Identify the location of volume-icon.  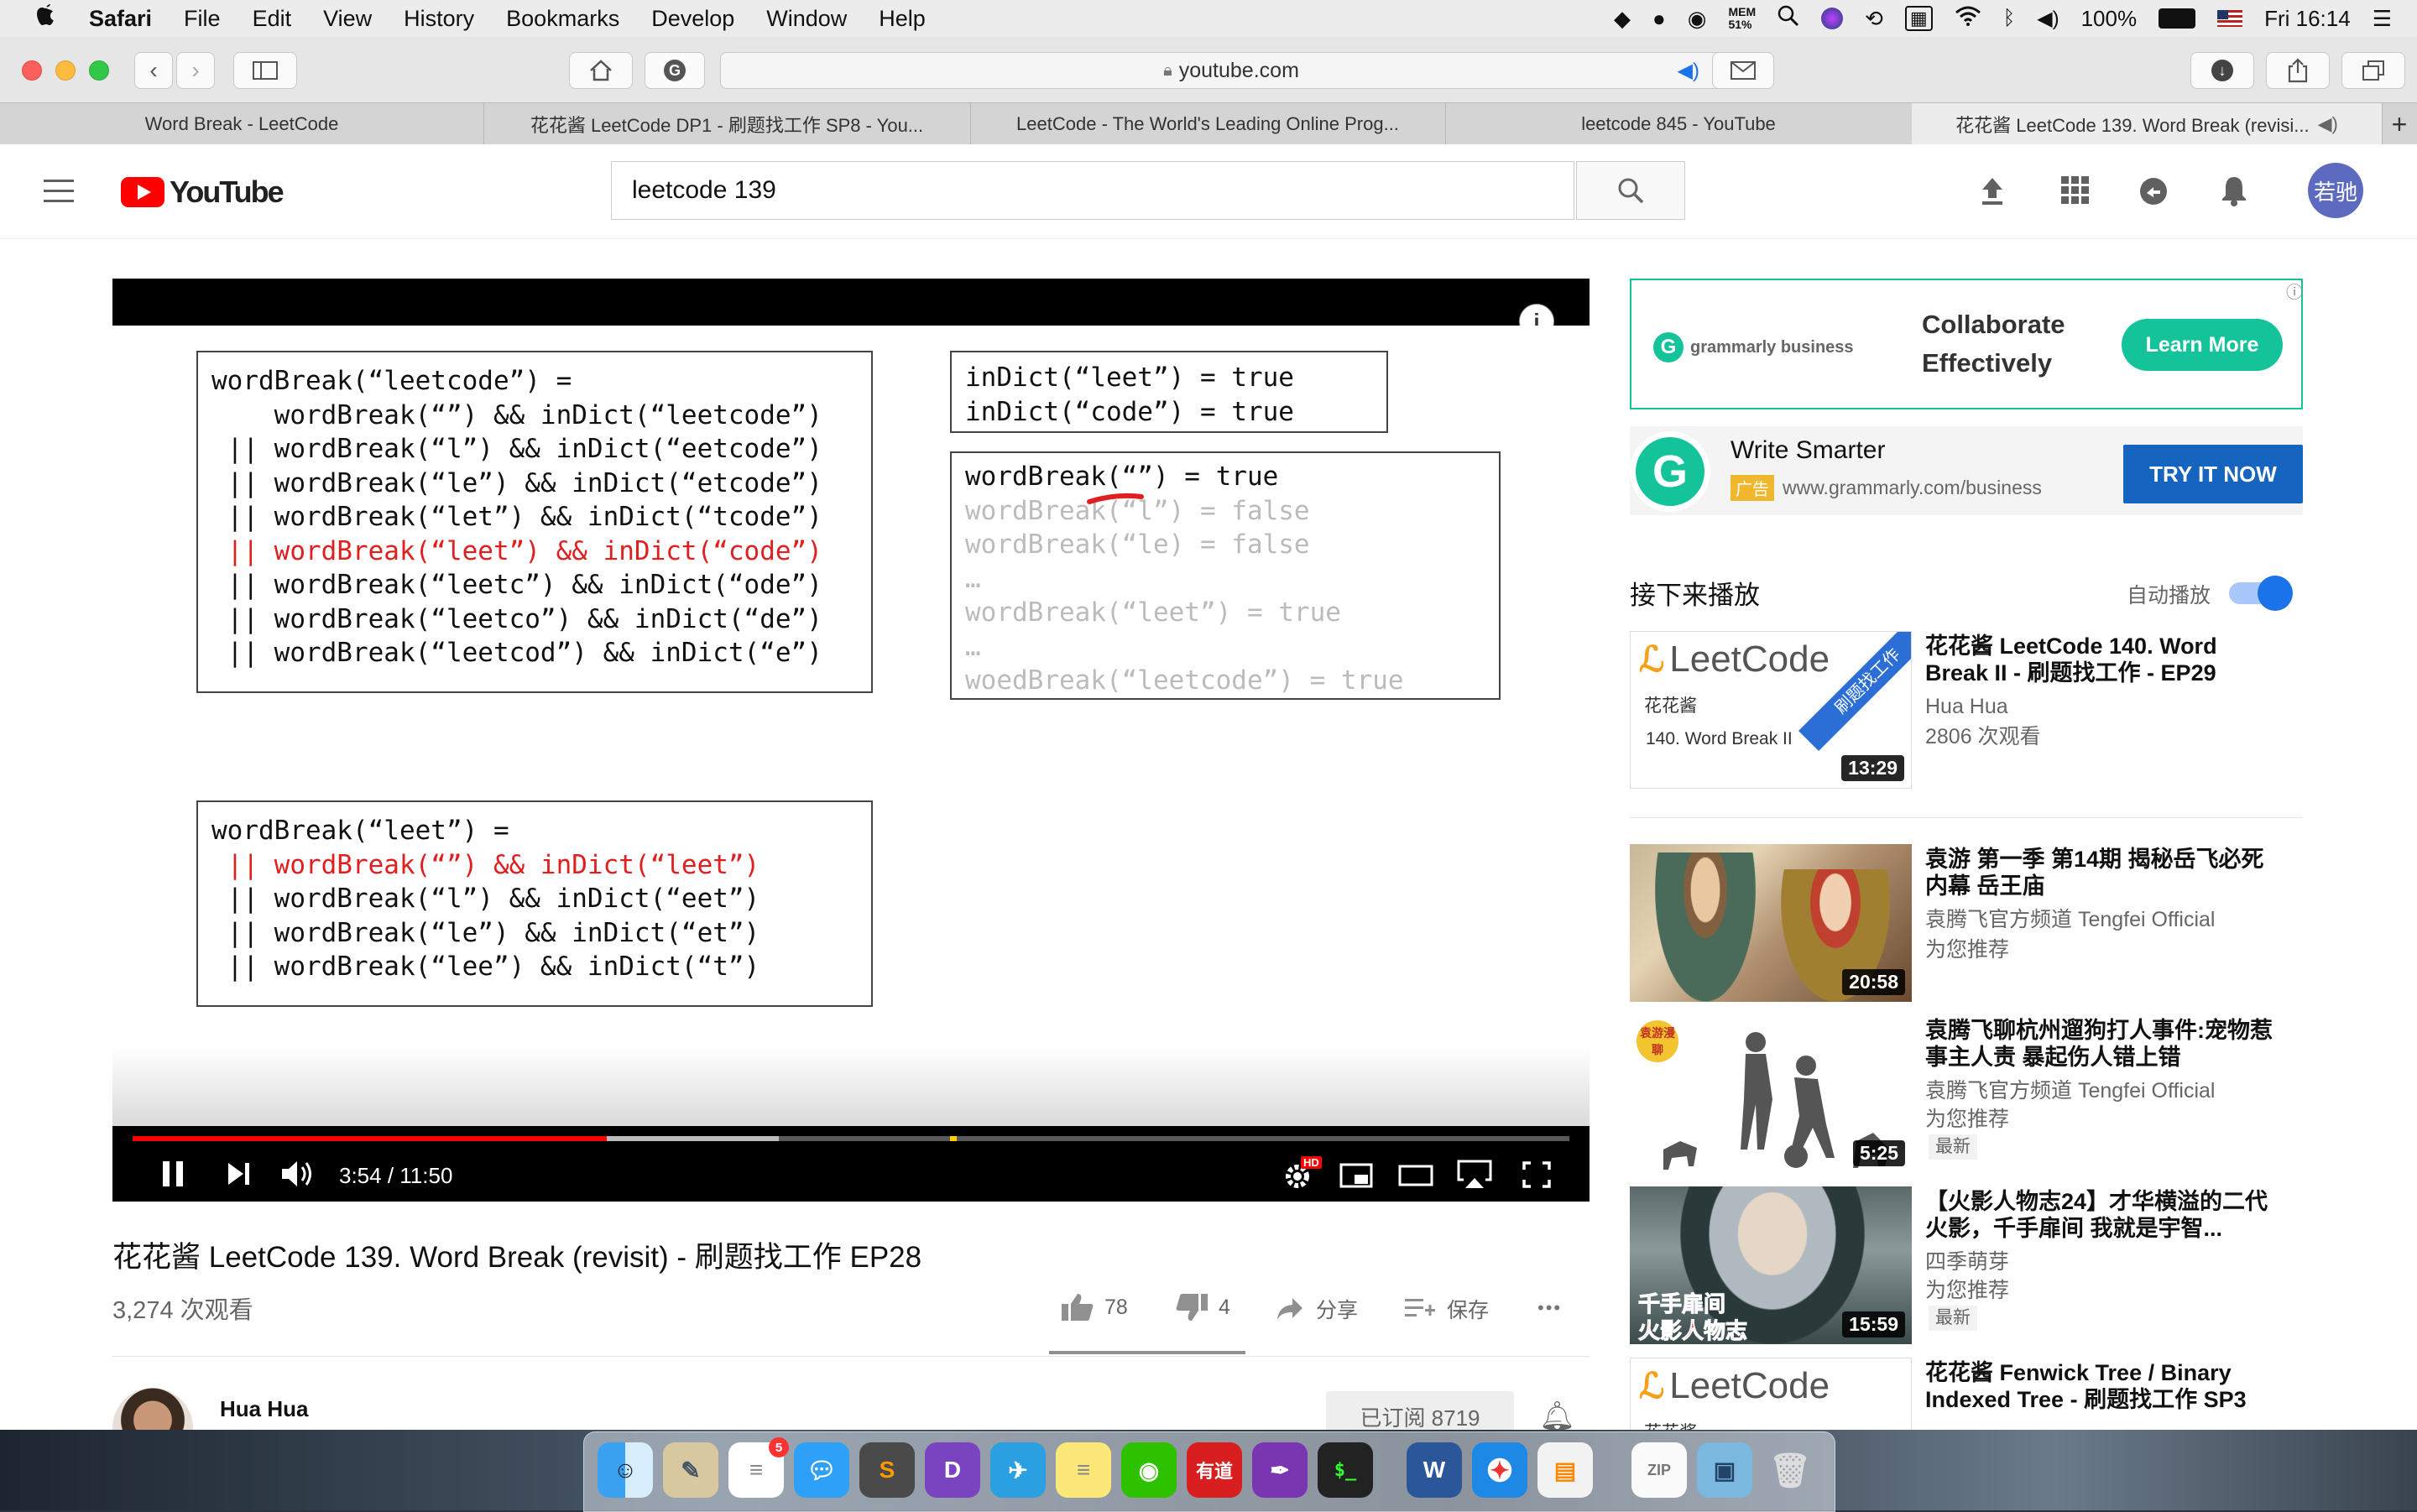
(298, 1177).